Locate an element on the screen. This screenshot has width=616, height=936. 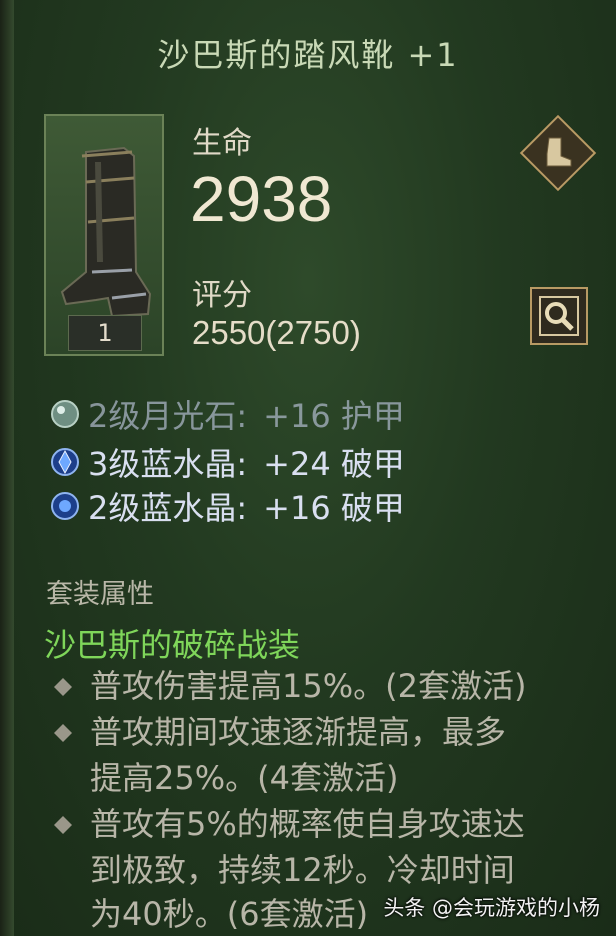
score-label: 评分 is located at coordinates (222, 295).